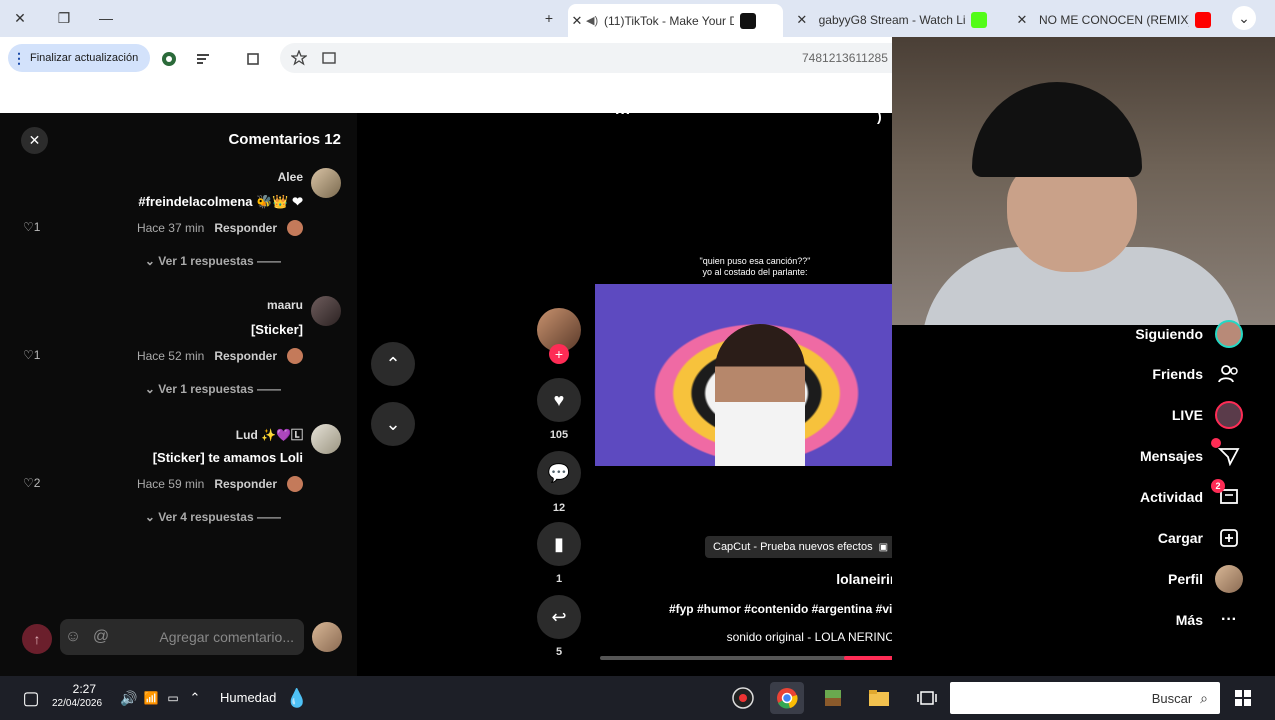  I want to click on video-progress-bar, so click(756, 658).